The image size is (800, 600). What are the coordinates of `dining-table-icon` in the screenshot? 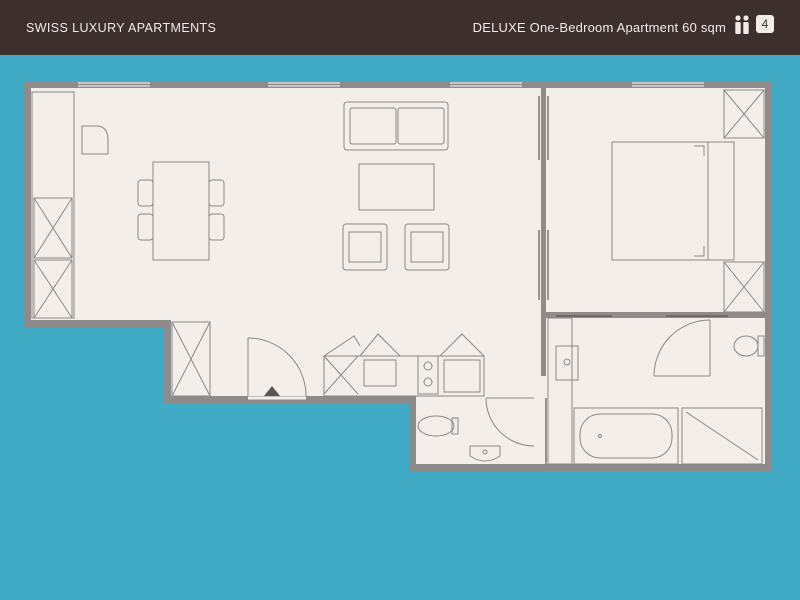 It's located at (181, 211).